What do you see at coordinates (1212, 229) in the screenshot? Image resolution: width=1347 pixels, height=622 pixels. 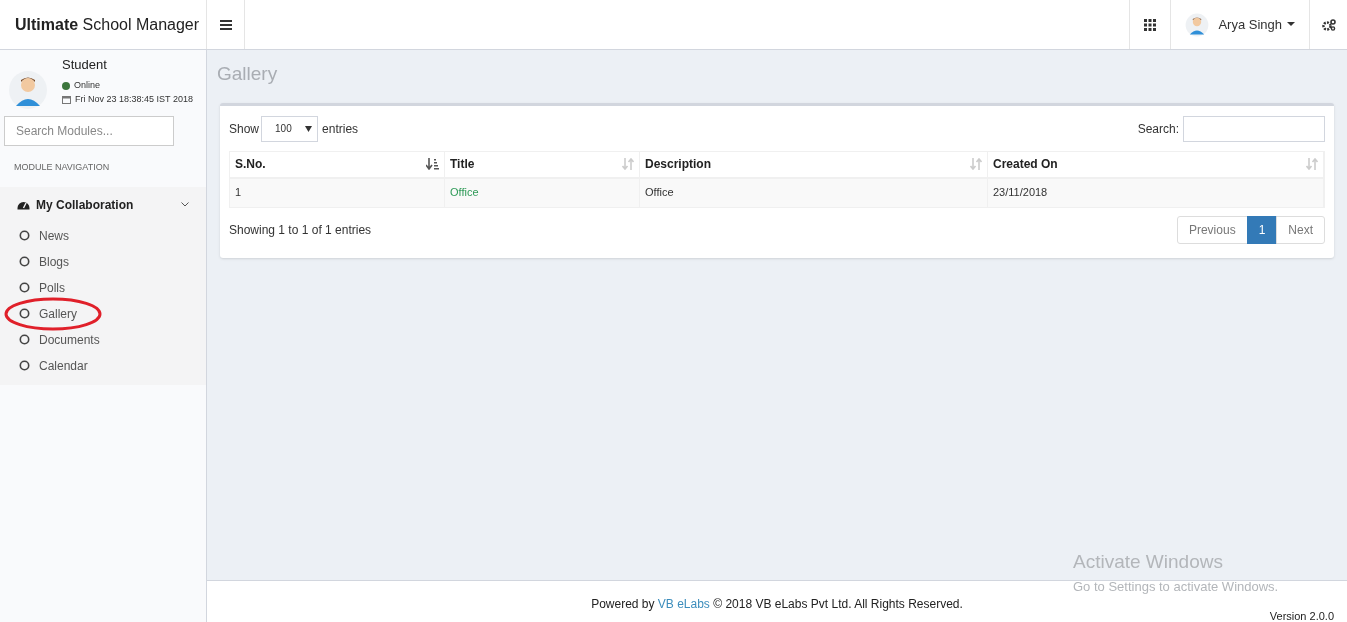 I see `pagination-button: Previous` at bounding box center [1212, 229].